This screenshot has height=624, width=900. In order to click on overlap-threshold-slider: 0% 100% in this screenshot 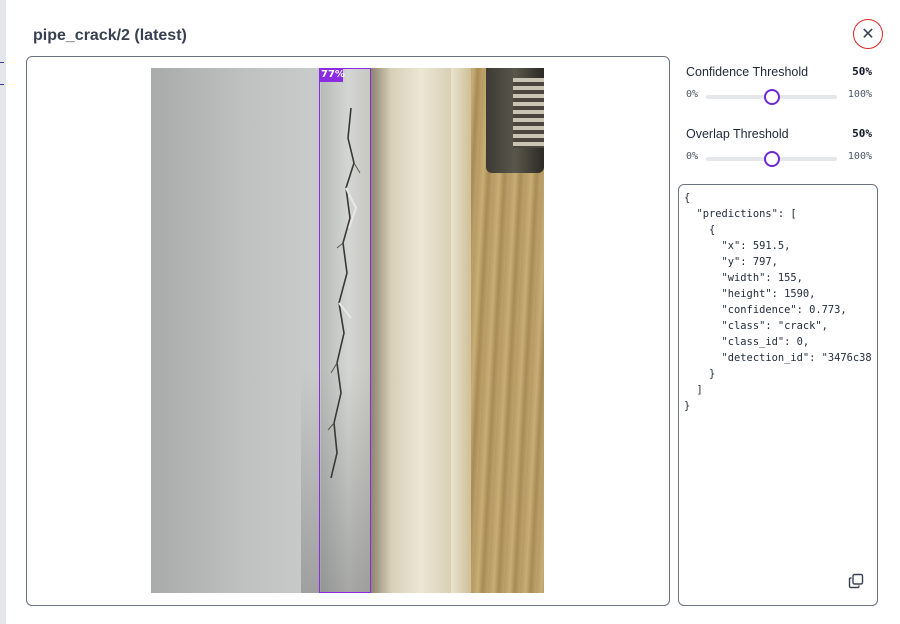, I will do `click(779, 158)`.